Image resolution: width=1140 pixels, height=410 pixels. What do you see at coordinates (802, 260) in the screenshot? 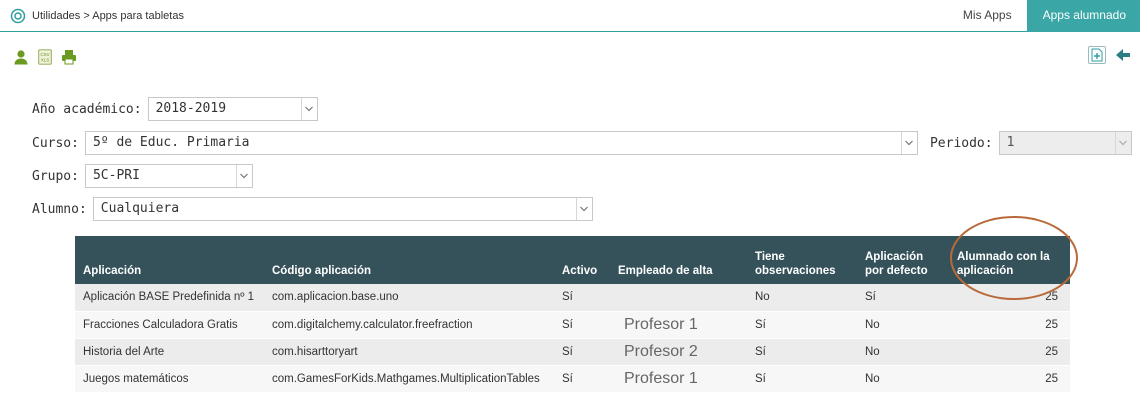
I see `col-header-observaciones: Tiene observaciones` at bounding box center [802, 260].